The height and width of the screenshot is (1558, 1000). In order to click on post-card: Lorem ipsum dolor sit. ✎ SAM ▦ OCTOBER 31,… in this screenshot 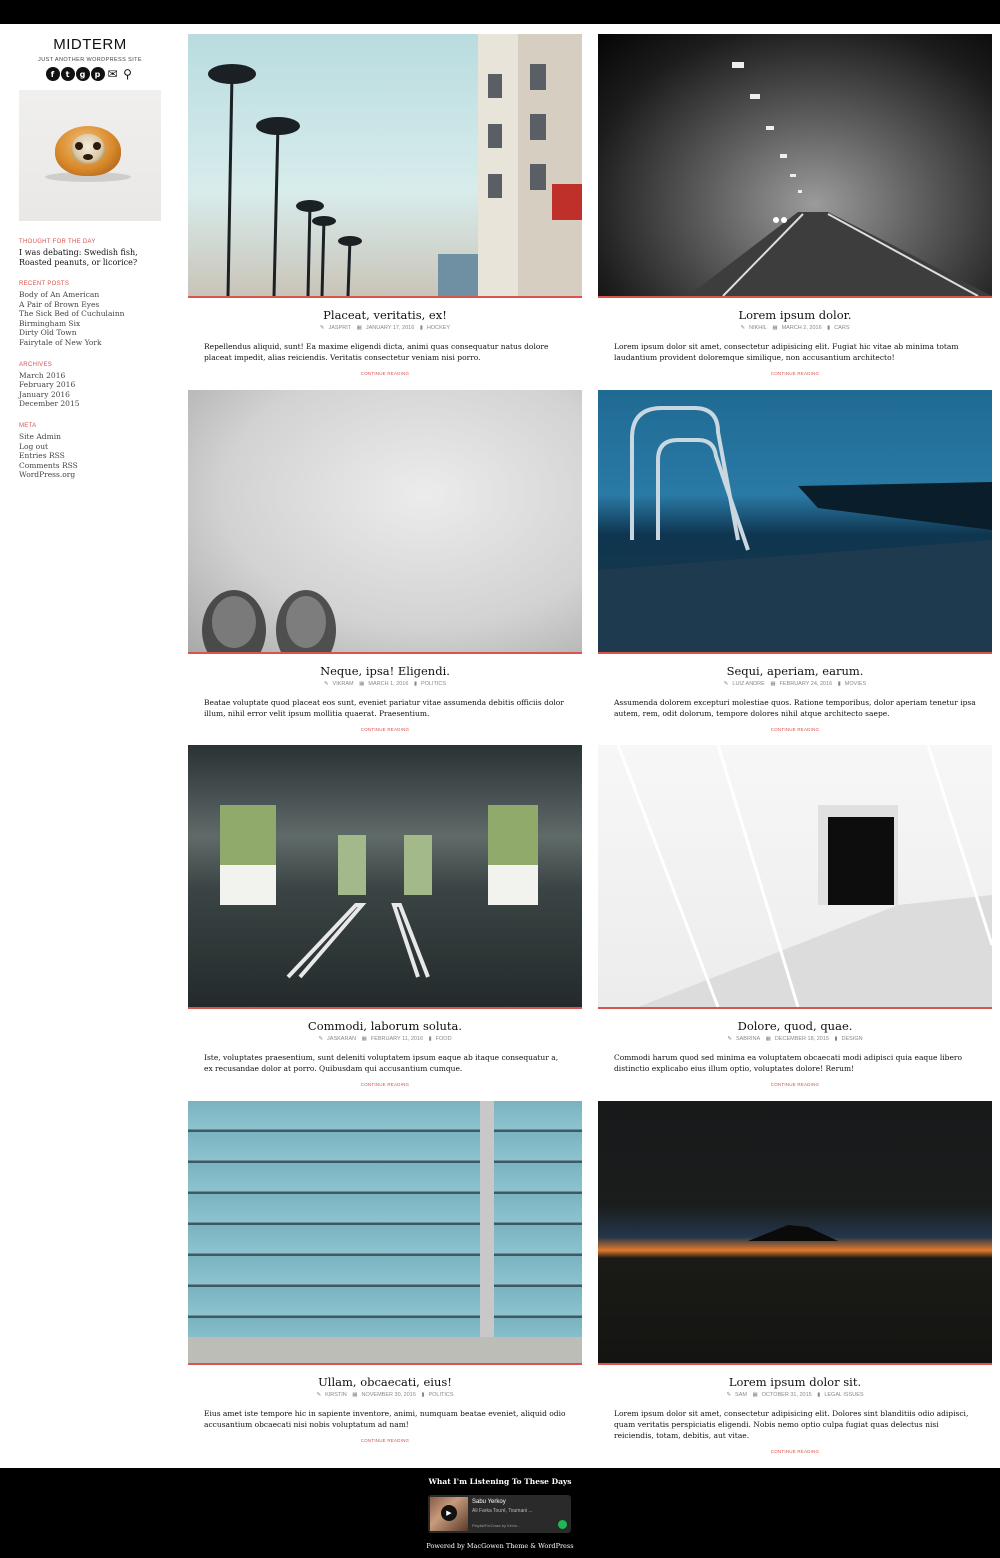, I will do `click(795, 1277)`.